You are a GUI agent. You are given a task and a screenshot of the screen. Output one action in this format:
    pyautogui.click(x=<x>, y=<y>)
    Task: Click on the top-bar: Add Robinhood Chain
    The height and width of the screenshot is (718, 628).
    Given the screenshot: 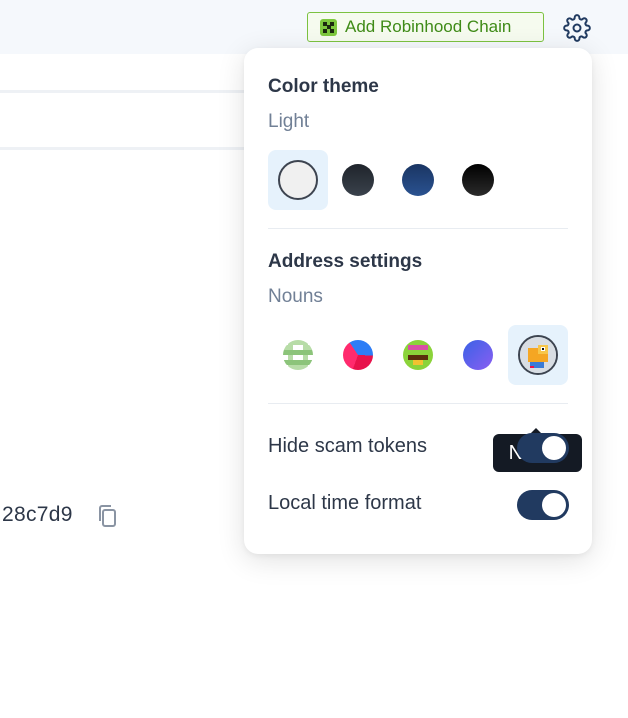 What is the action you would take?
    pyautogui.click(x=314, y=27)
    